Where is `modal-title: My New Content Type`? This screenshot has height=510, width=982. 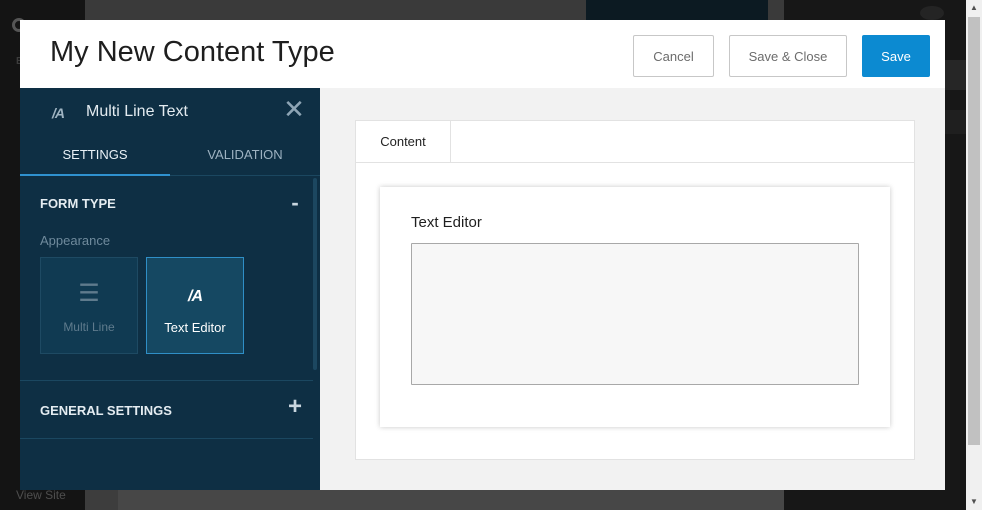 modal-title: My New Content Type is located at coordinates (192, 52).